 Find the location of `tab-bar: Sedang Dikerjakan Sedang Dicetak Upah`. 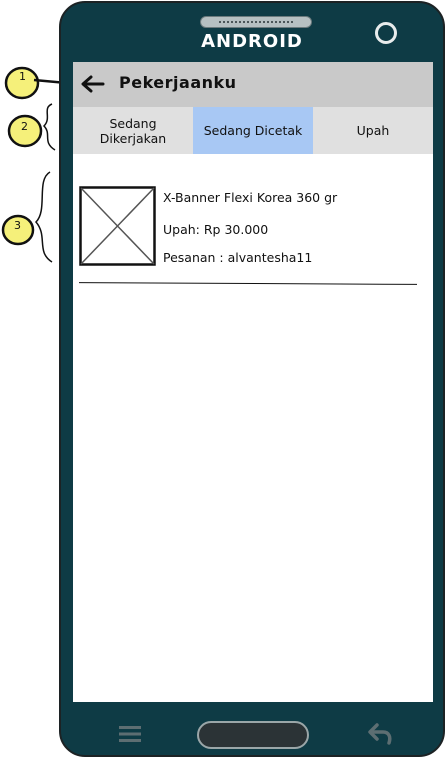

tab-bar: Sedang Dikerjakan Sedang Dicetak Upah is located at coordinates (253, 130).